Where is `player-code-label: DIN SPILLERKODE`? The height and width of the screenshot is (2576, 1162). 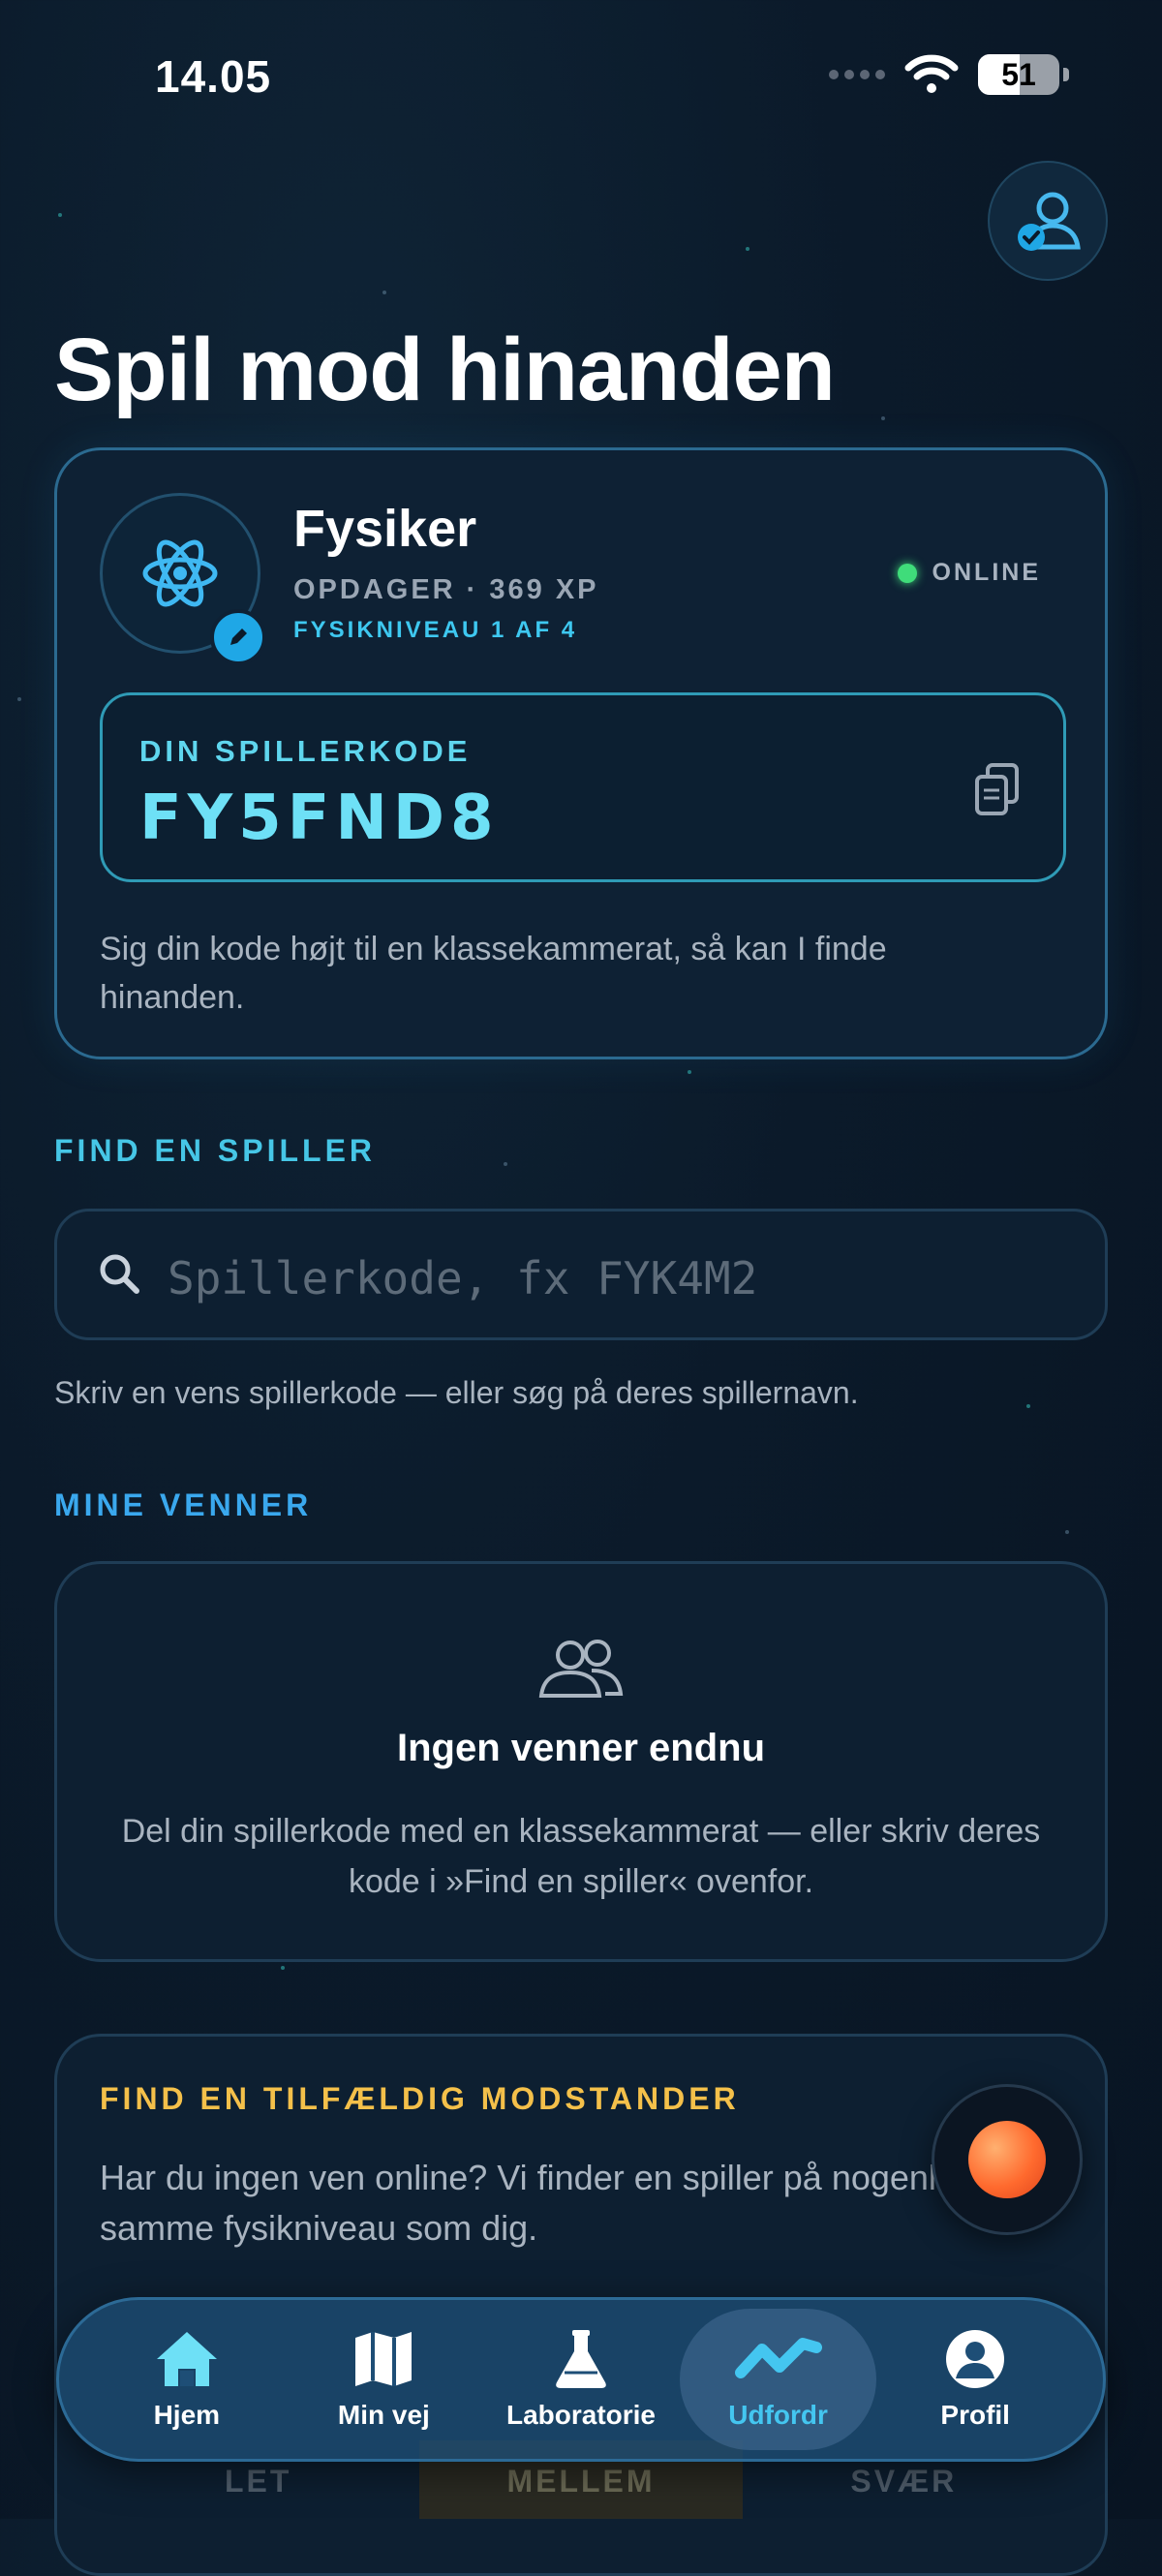 player-code-label: DIN SPILLERKODE is located at coordinates (306, 751).